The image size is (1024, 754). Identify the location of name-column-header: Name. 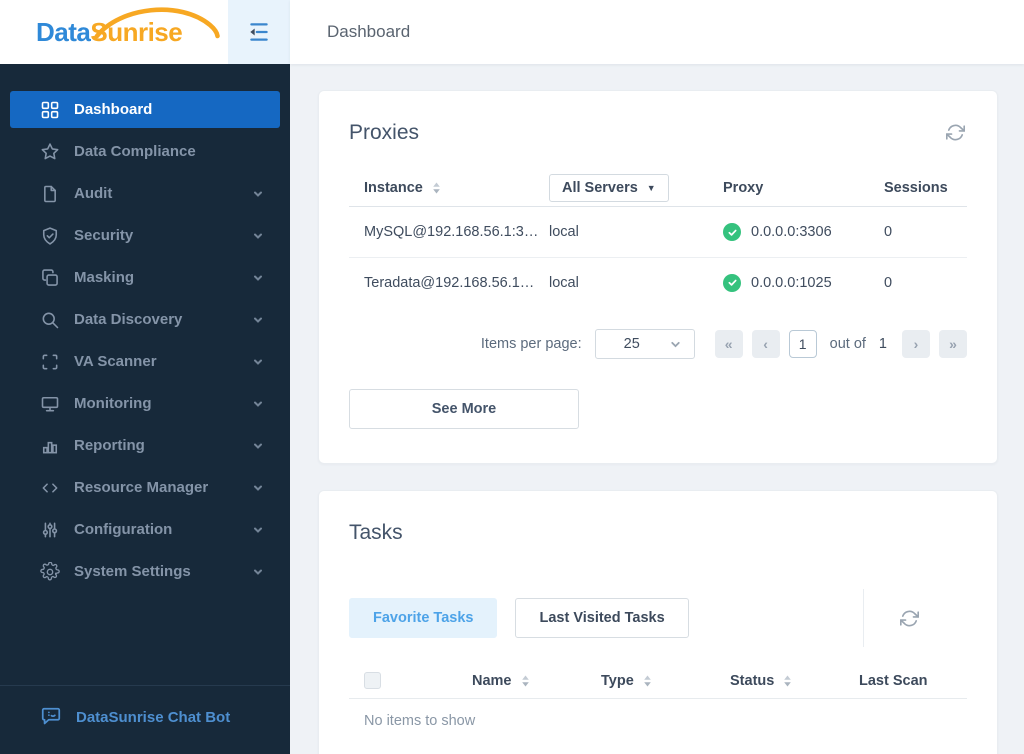
(536, 681).